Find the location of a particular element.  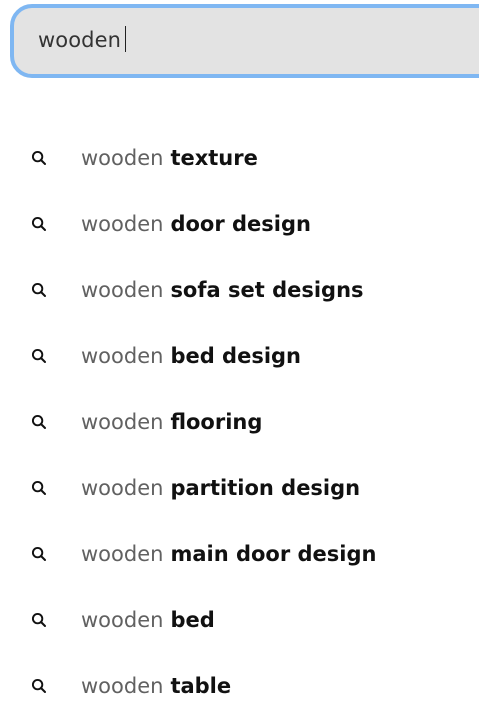

suggestion-text: wooden texture is located at coordinates (169, 158).